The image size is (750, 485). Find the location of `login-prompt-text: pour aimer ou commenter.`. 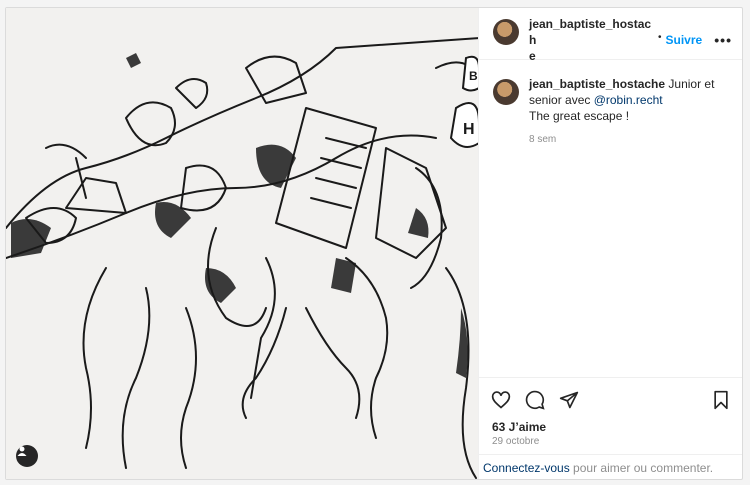

login-prompt-text: pour aimer ou commenter. is located at coordinates (641, 468).